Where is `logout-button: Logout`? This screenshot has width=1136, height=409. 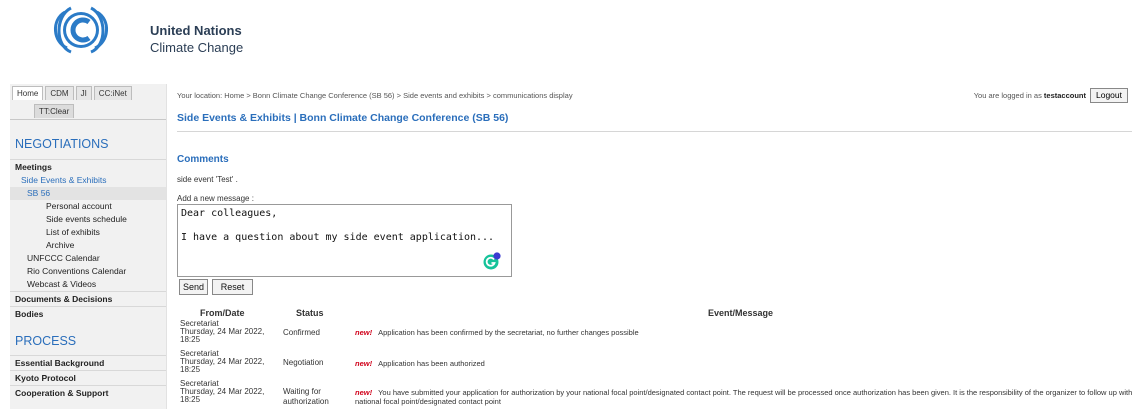
logout-button: Logout is located at coordinates (1109, 95).